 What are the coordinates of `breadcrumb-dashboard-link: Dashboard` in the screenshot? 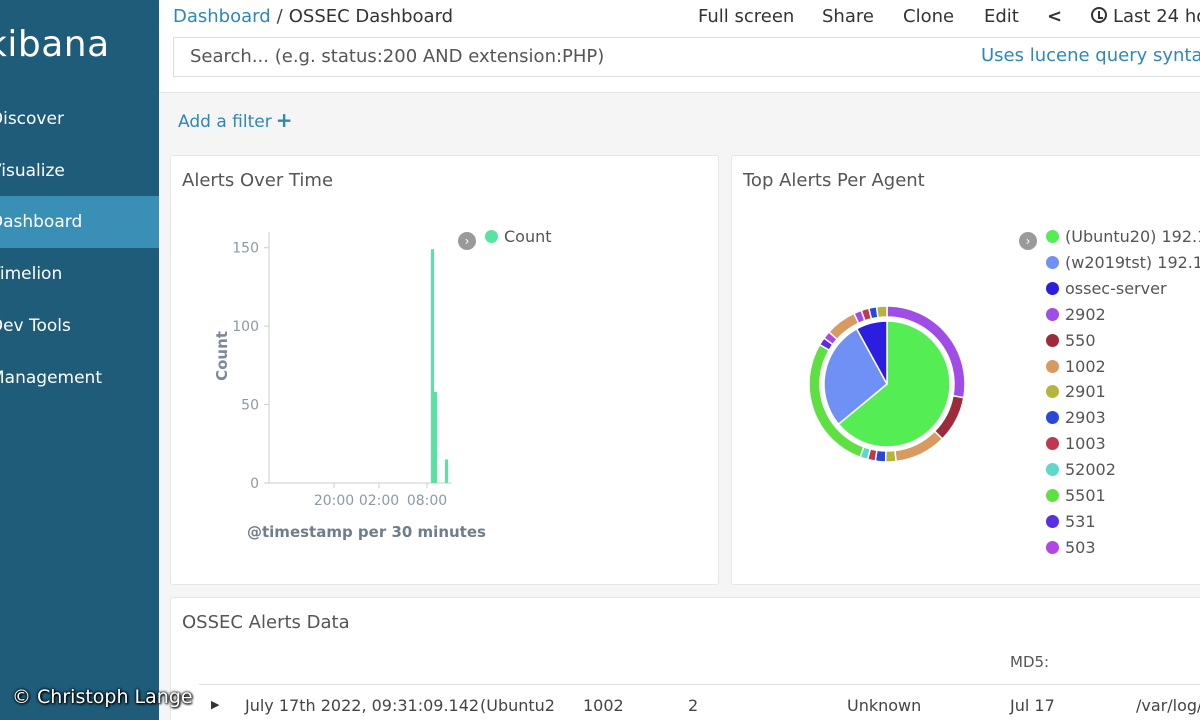 It's located at (222, 16).